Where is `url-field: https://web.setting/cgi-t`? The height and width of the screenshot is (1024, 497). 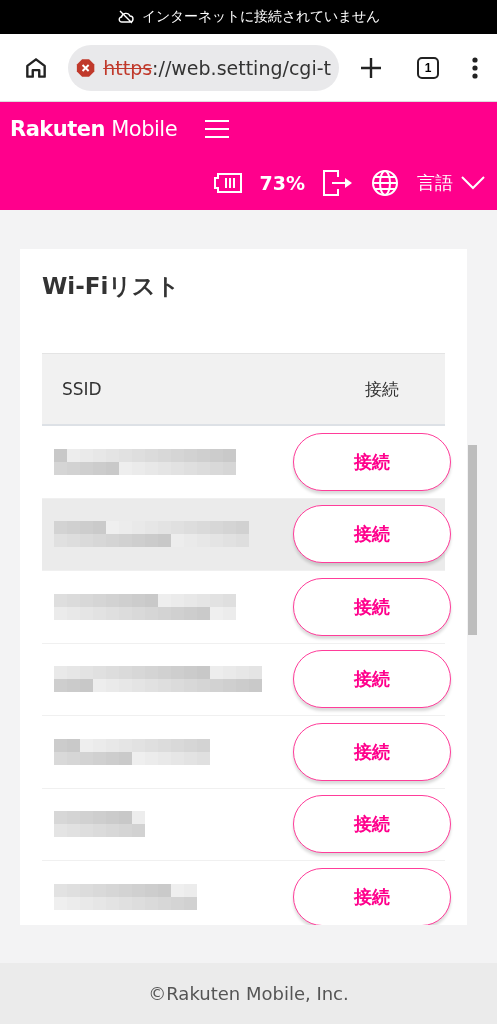
url-field: https://web.setting/cgi-t is located at coordinates (203, 67).